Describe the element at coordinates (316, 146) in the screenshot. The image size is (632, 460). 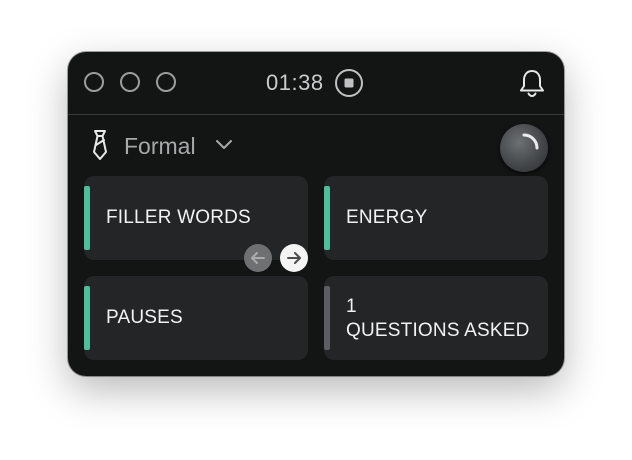
I see `mode-selector-row: Formal` at that location.